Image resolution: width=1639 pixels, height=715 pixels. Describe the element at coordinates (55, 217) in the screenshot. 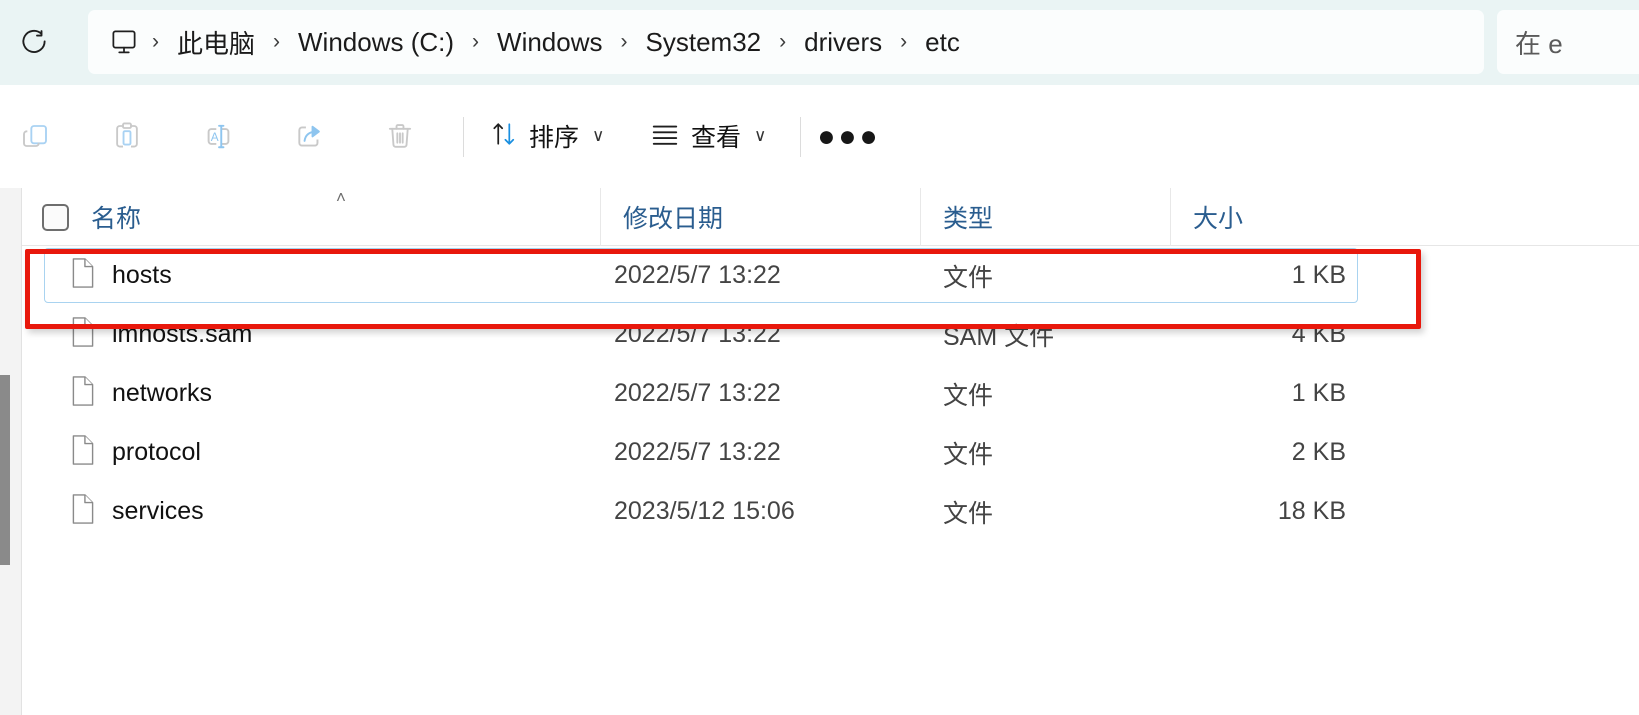

I see `select-all-checkbox` at that location.